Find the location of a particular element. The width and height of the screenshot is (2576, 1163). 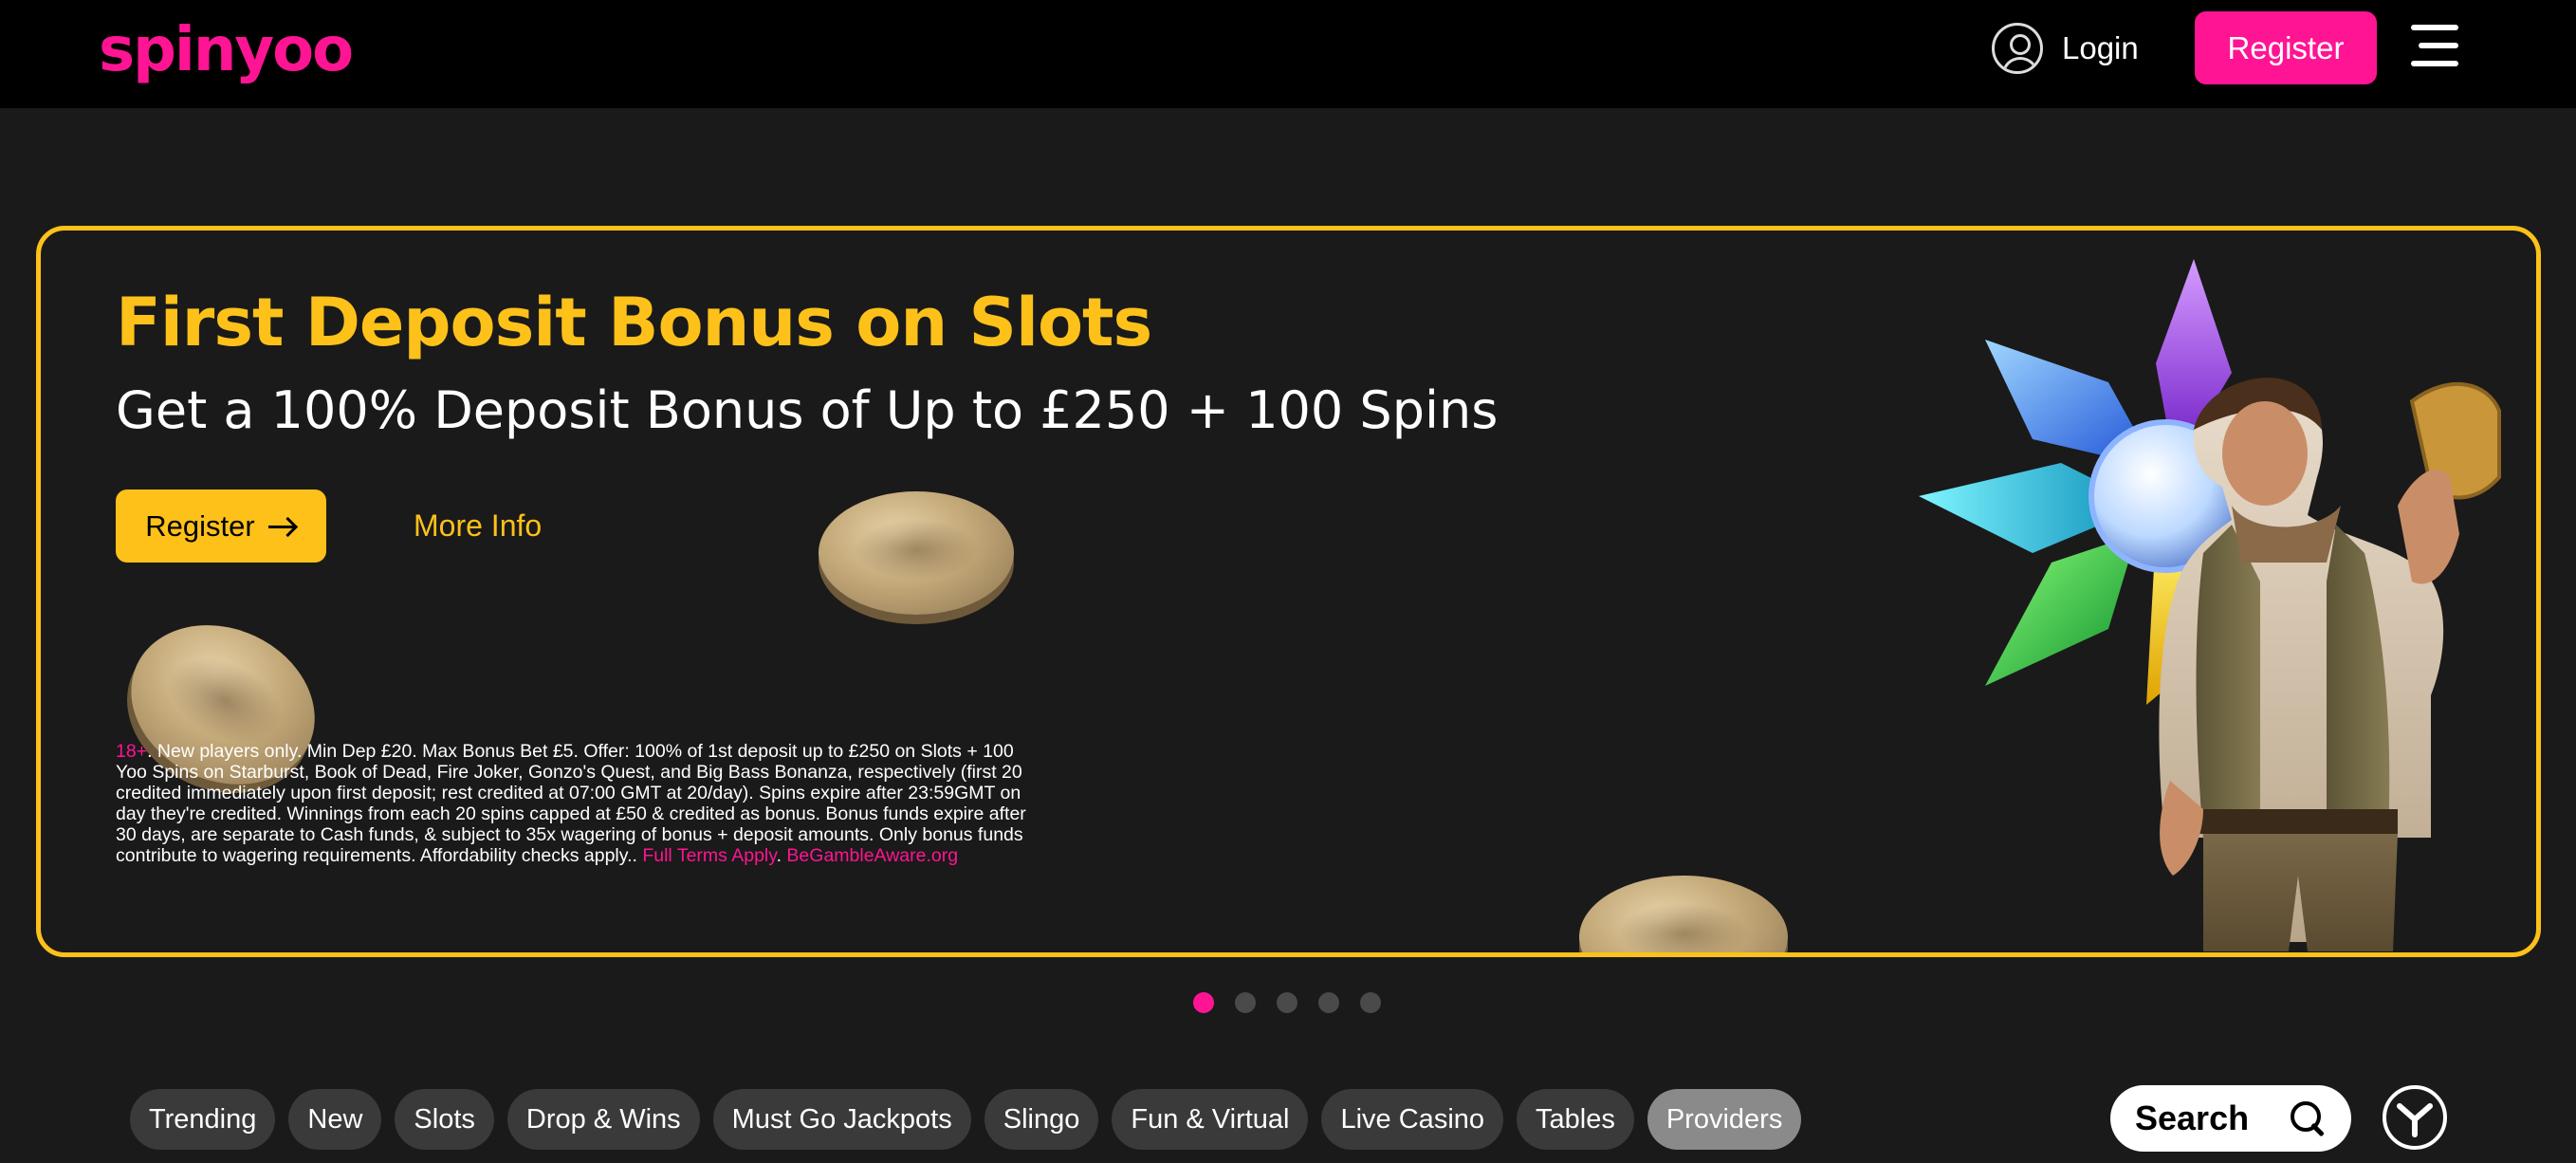

banner-title: First Deposit Bonus on Slots is located at coordinates (634, 322).